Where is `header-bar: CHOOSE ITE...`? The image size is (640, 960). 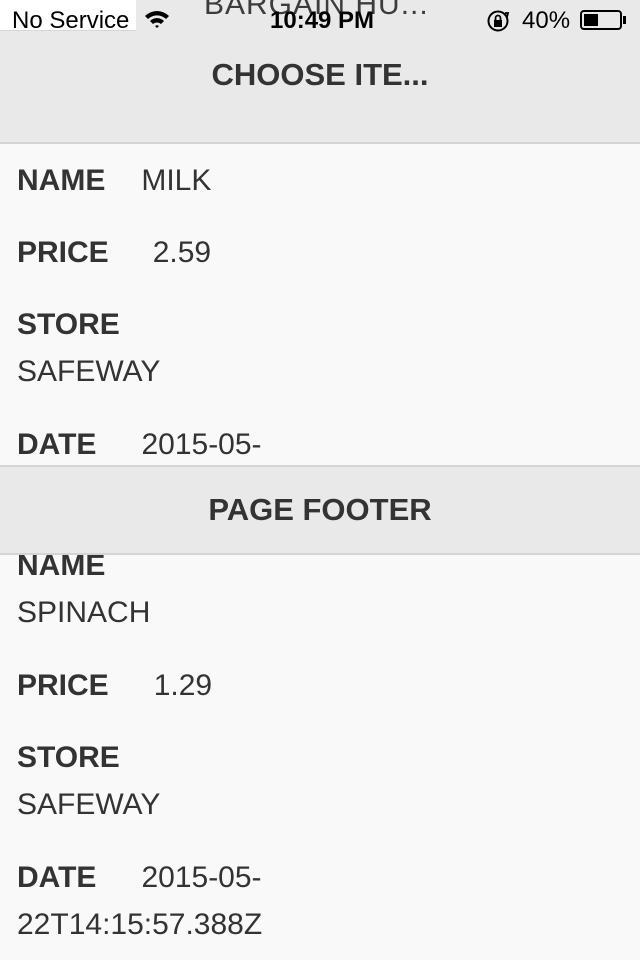
header-bar: CHOOSE ITE... is located at coordinates (320, 92).